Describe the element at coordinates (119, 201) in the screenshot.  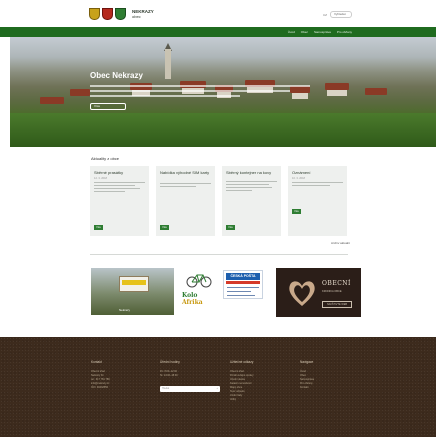
I see `news-card: Sběrné prasátky 12. 3. 2018 Více` at that location.